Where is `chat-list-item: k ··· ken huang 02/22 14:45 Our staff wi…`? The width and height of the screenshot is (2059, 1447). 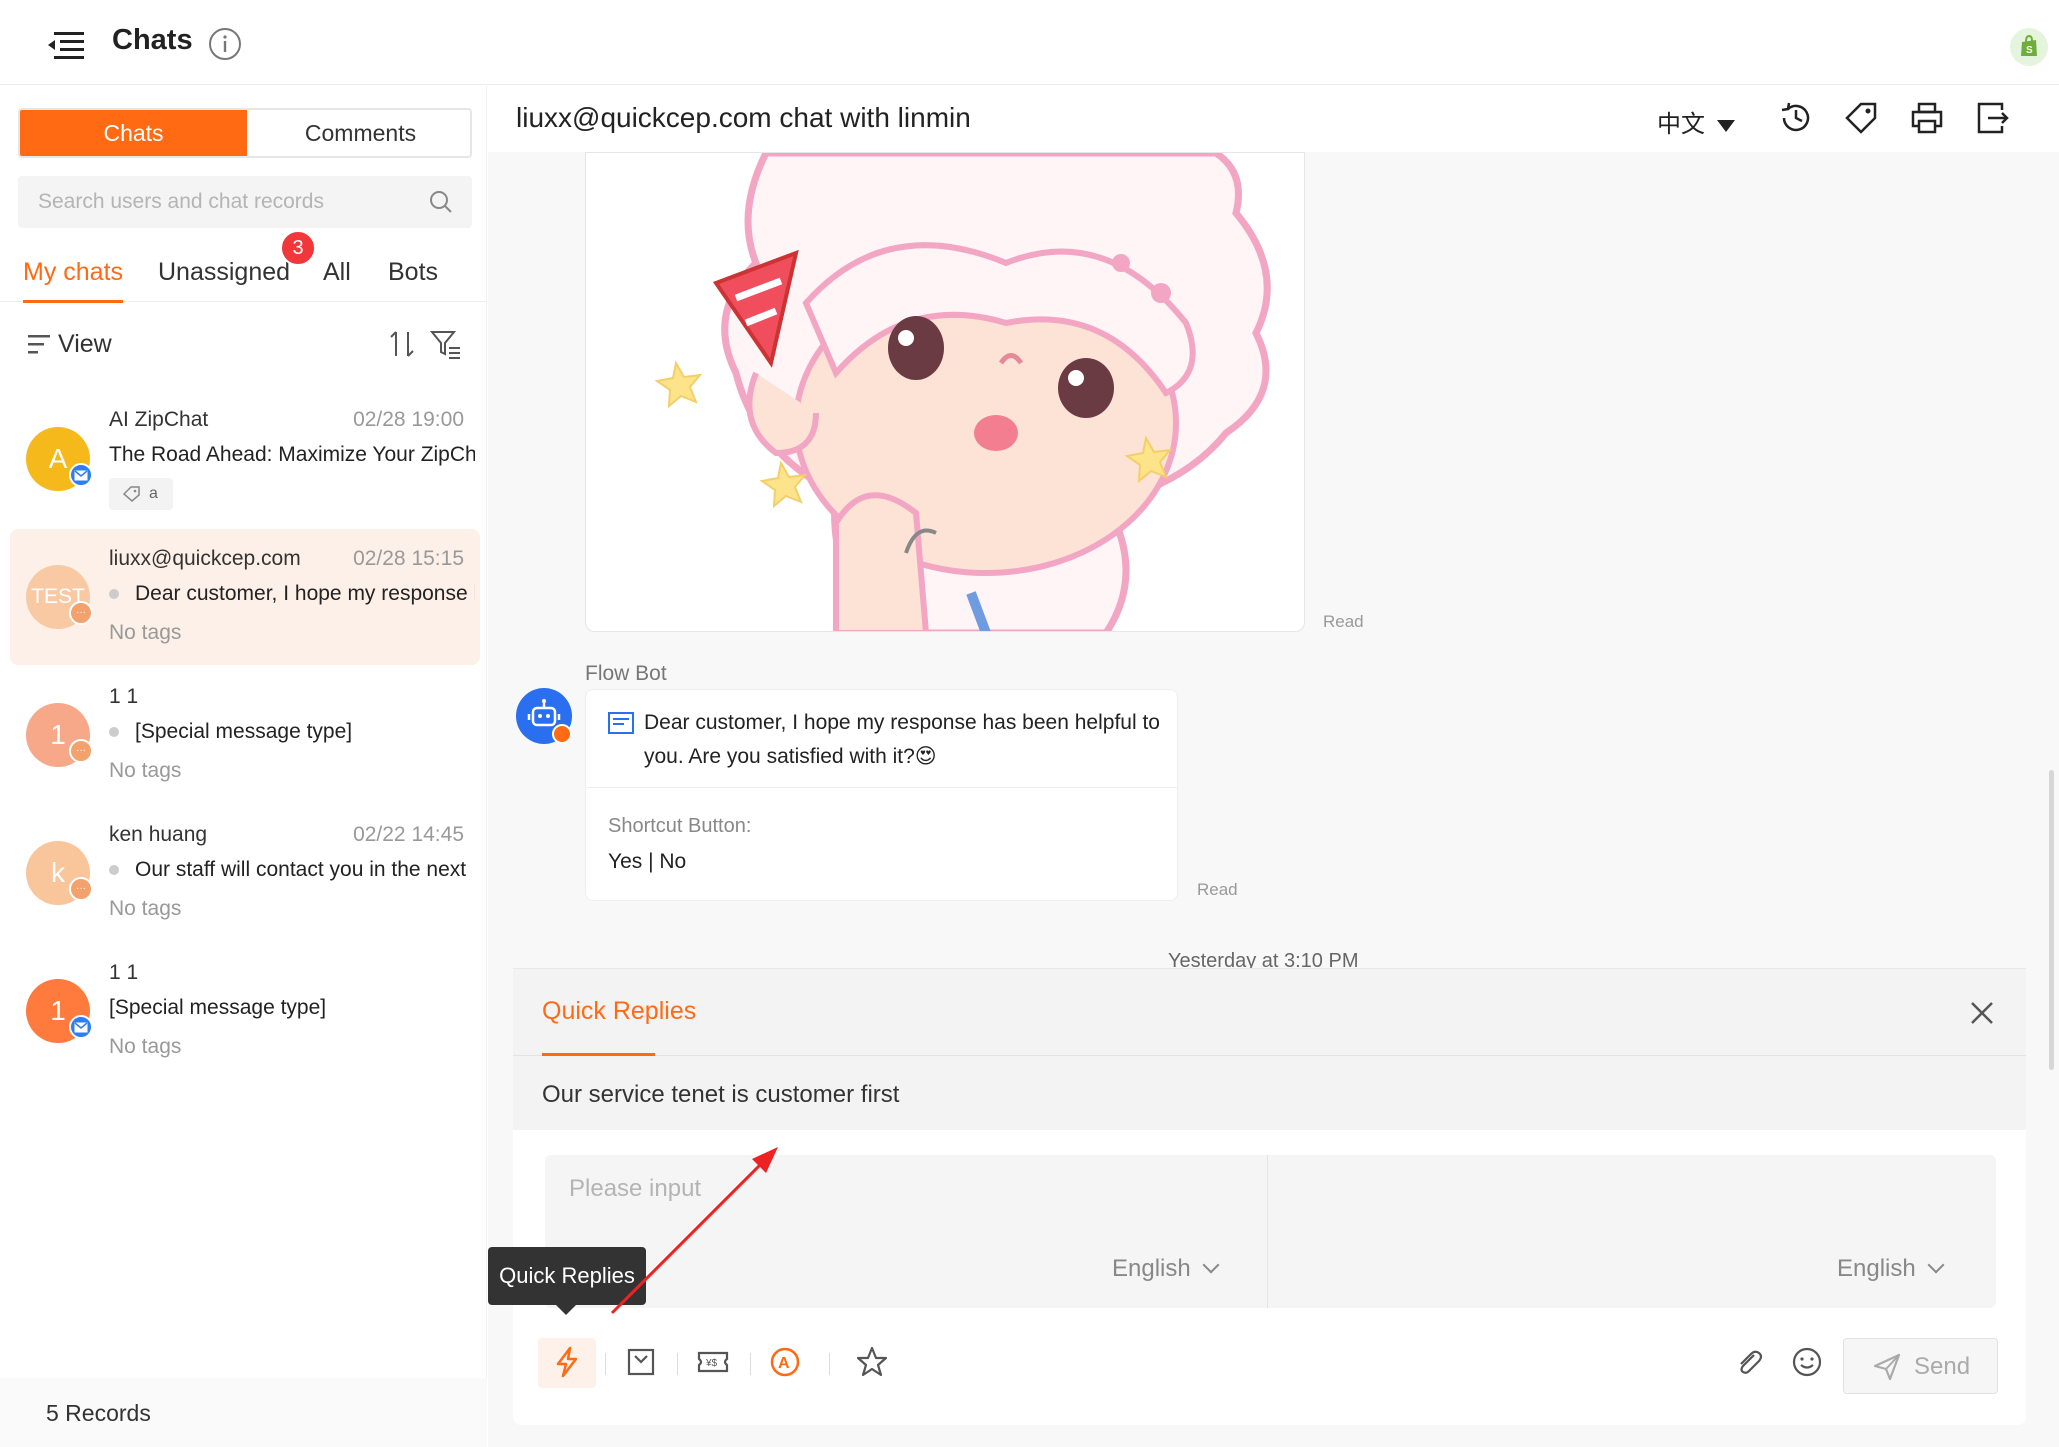
chat-list-item: k ··· ken huang 02/22 14:45 Our staff wi… is located at coordinates (245, 873).